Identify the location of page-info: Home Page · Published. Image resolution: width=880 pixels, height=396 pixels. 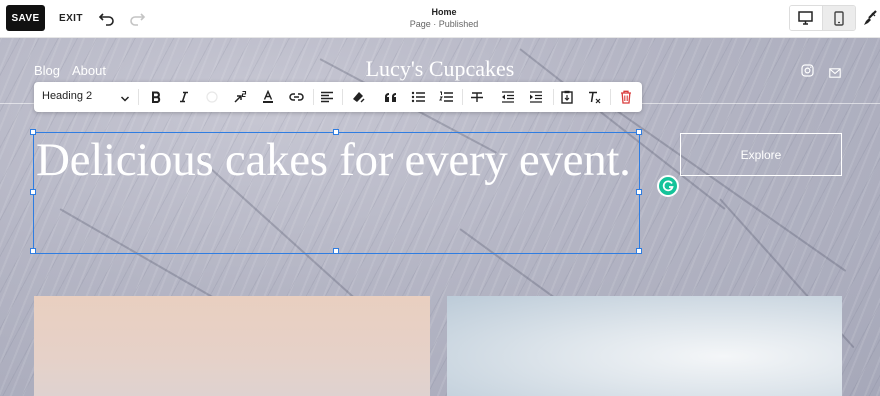
(444, 18).